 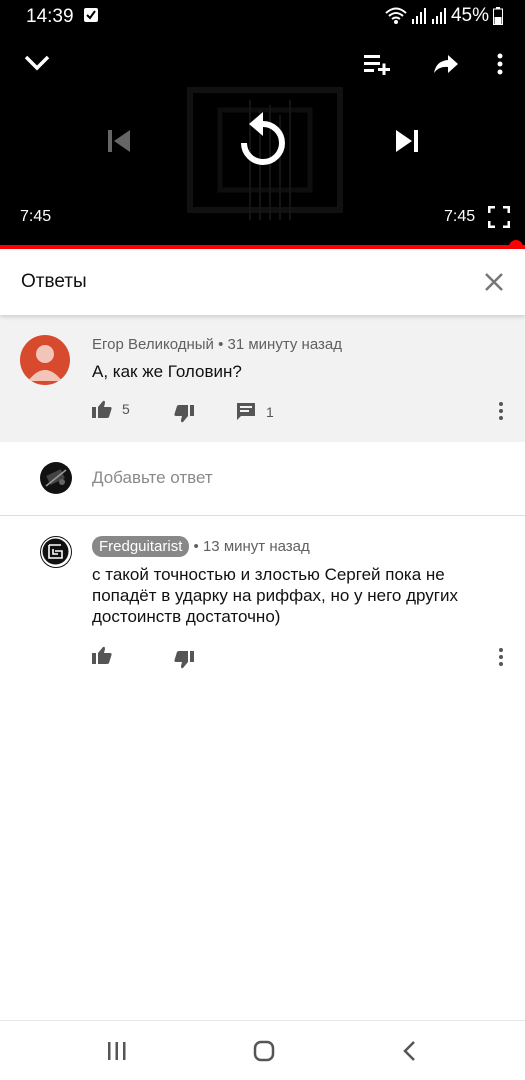 I want to click on add-to-queue-icon, so click(x=377, y=65).